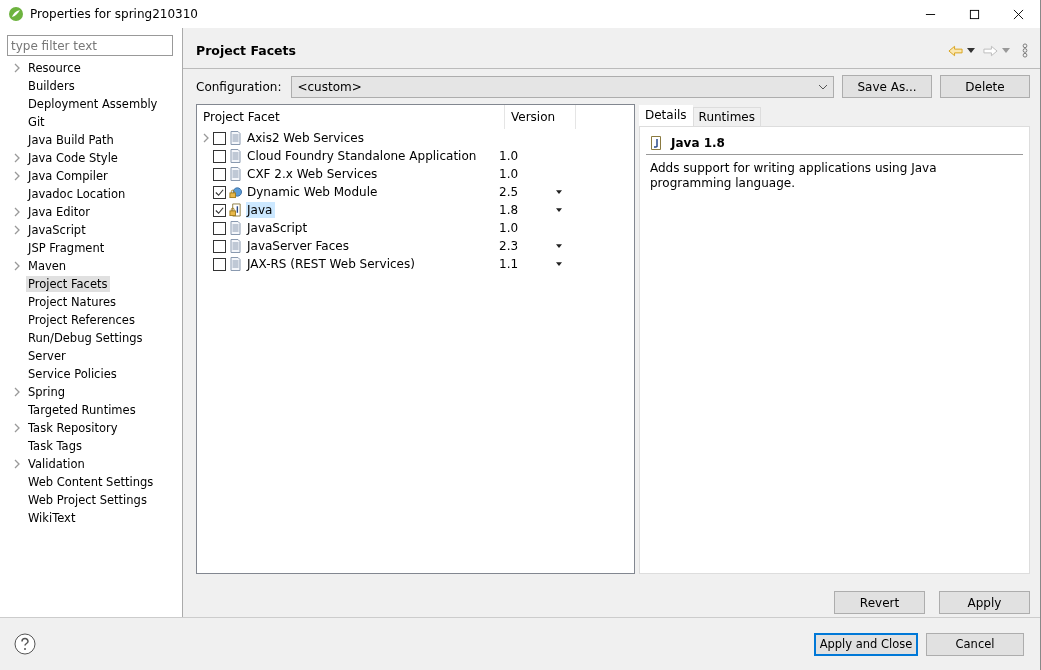  Describe the element at coordinates (823, 86) in the screenshot. I see `dropdown-chevron-icon` at that location.